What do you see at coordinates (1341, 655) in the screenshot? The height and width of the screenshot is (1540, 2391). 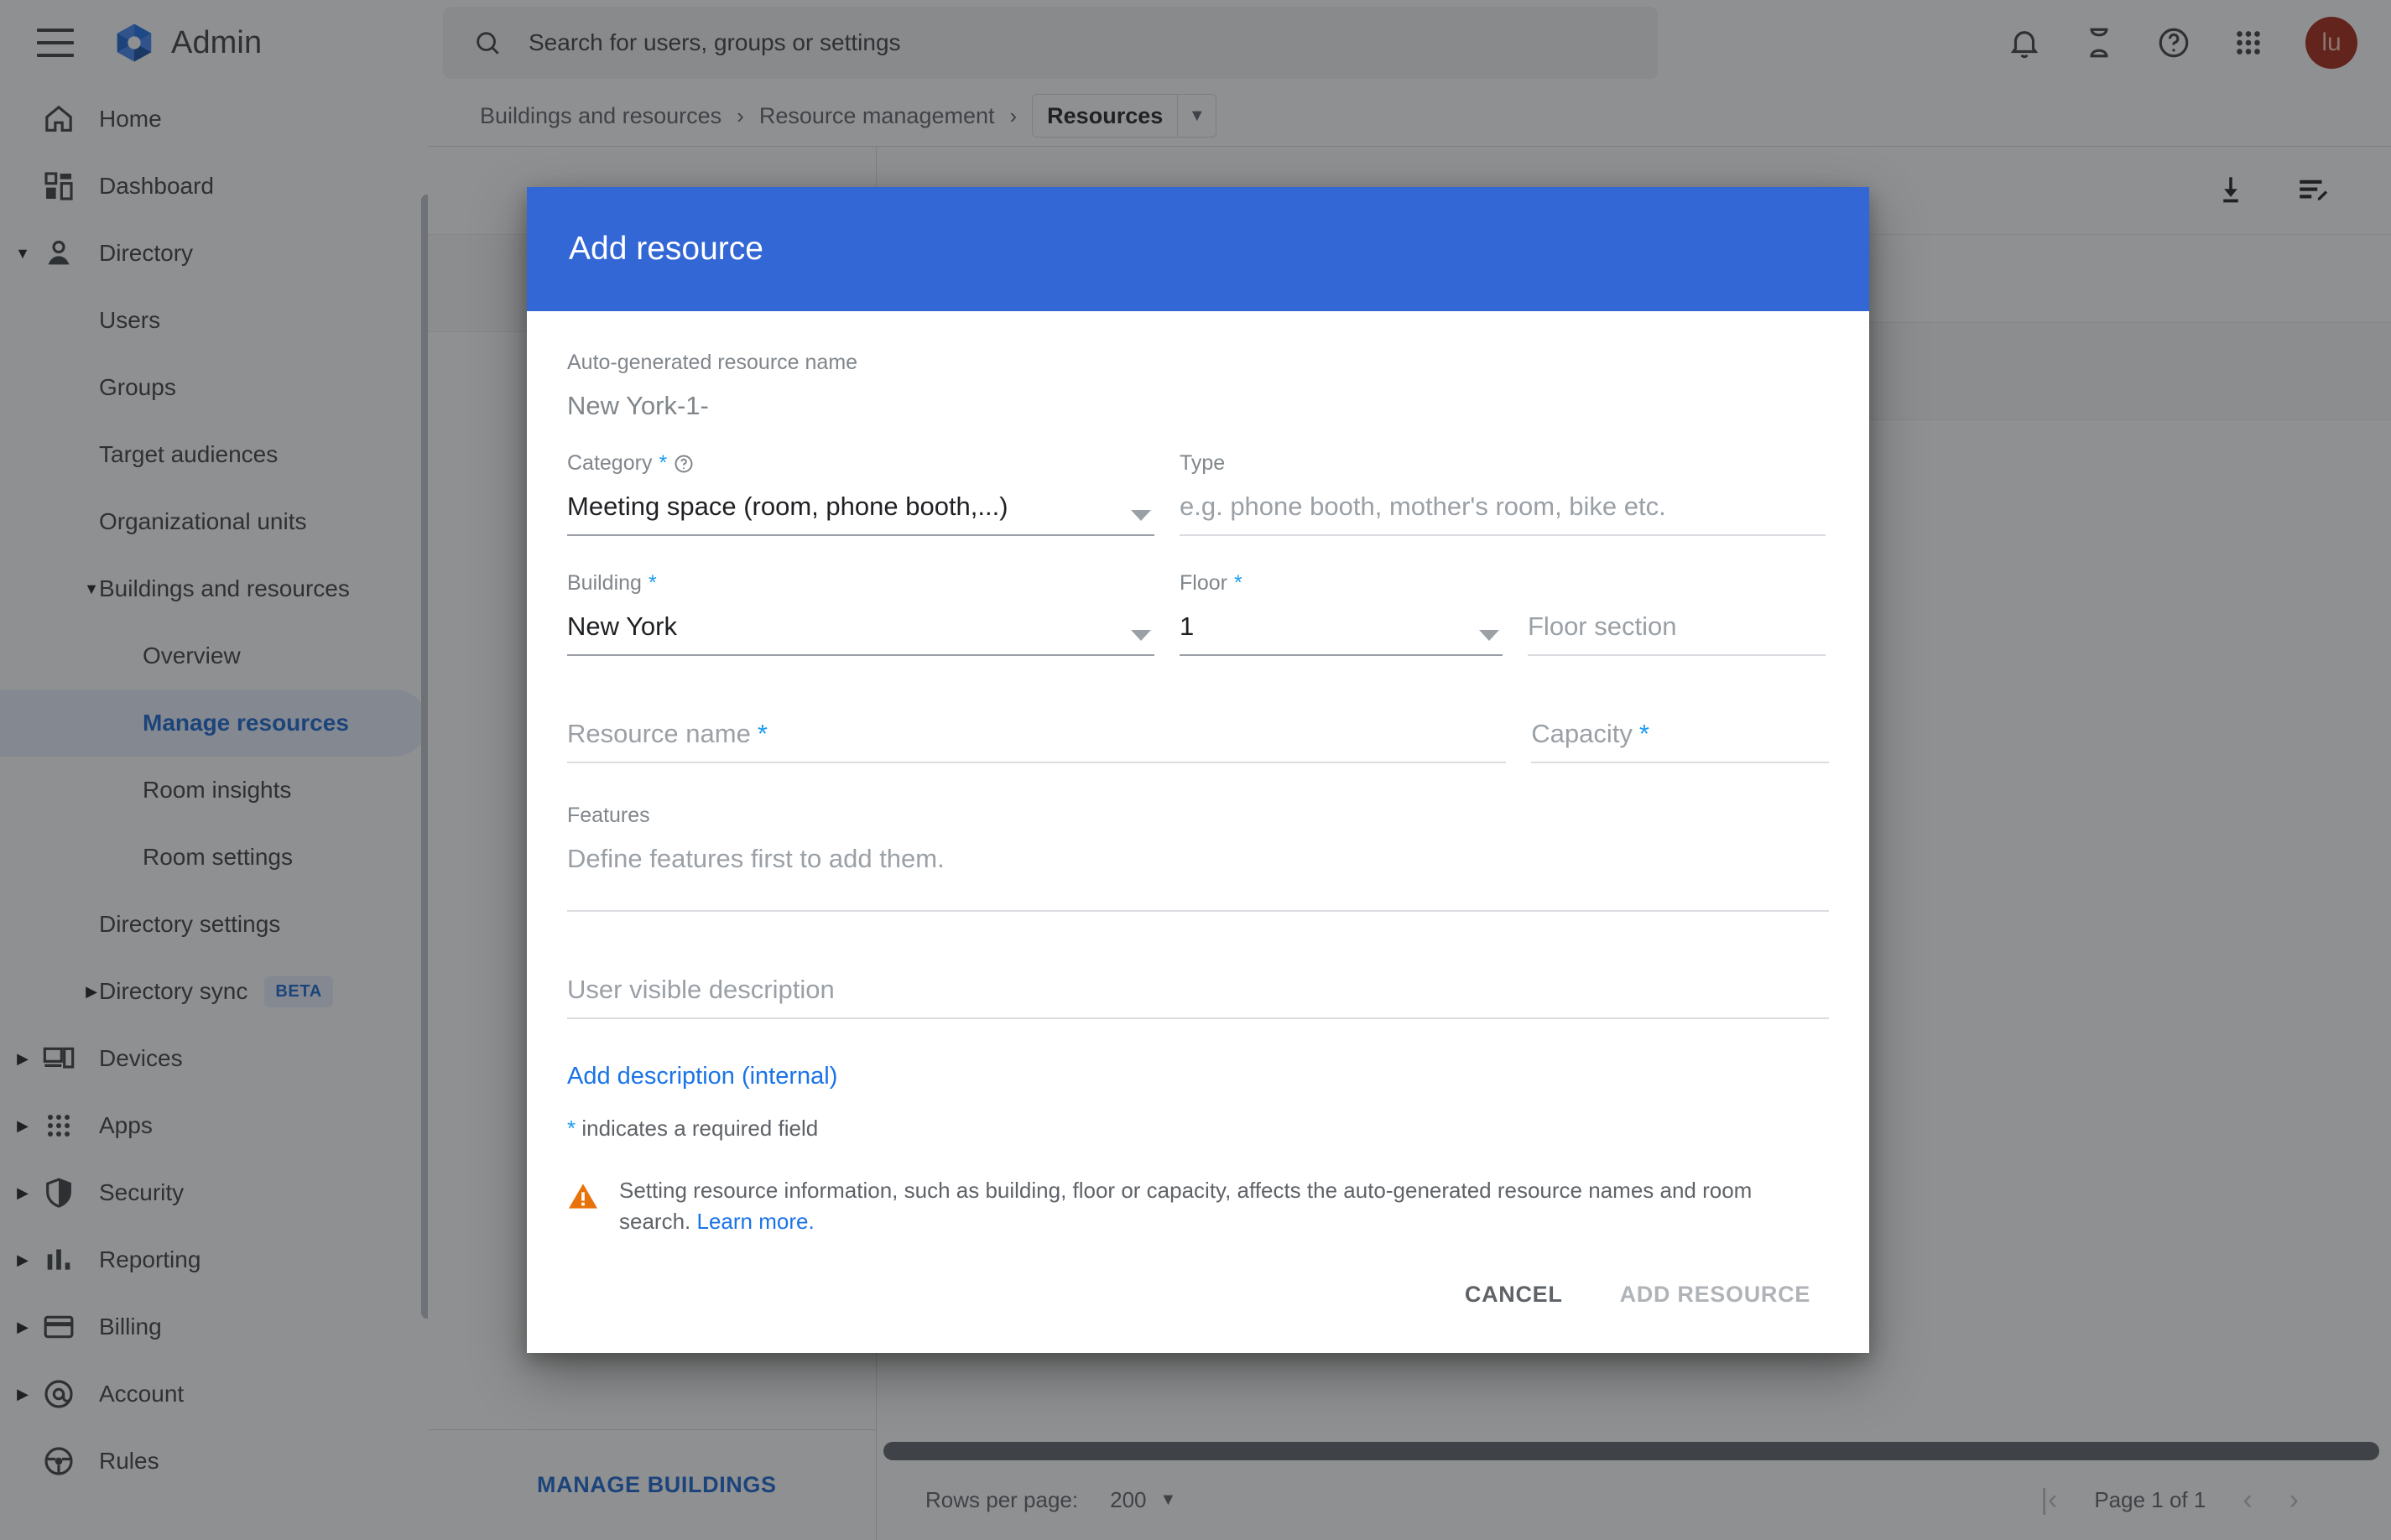 I see `floor-underline` at bounding box center [1341, 655].